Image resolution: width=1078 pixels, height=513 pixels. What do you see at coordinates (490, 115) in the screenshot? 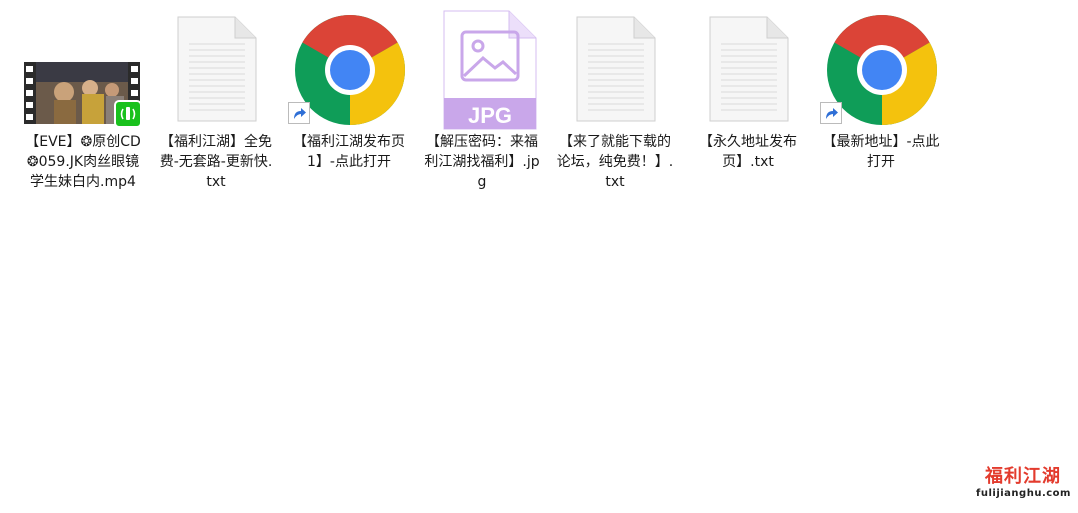
I see `jpg-badge-label: JPG` at bounding box center [490, 115].